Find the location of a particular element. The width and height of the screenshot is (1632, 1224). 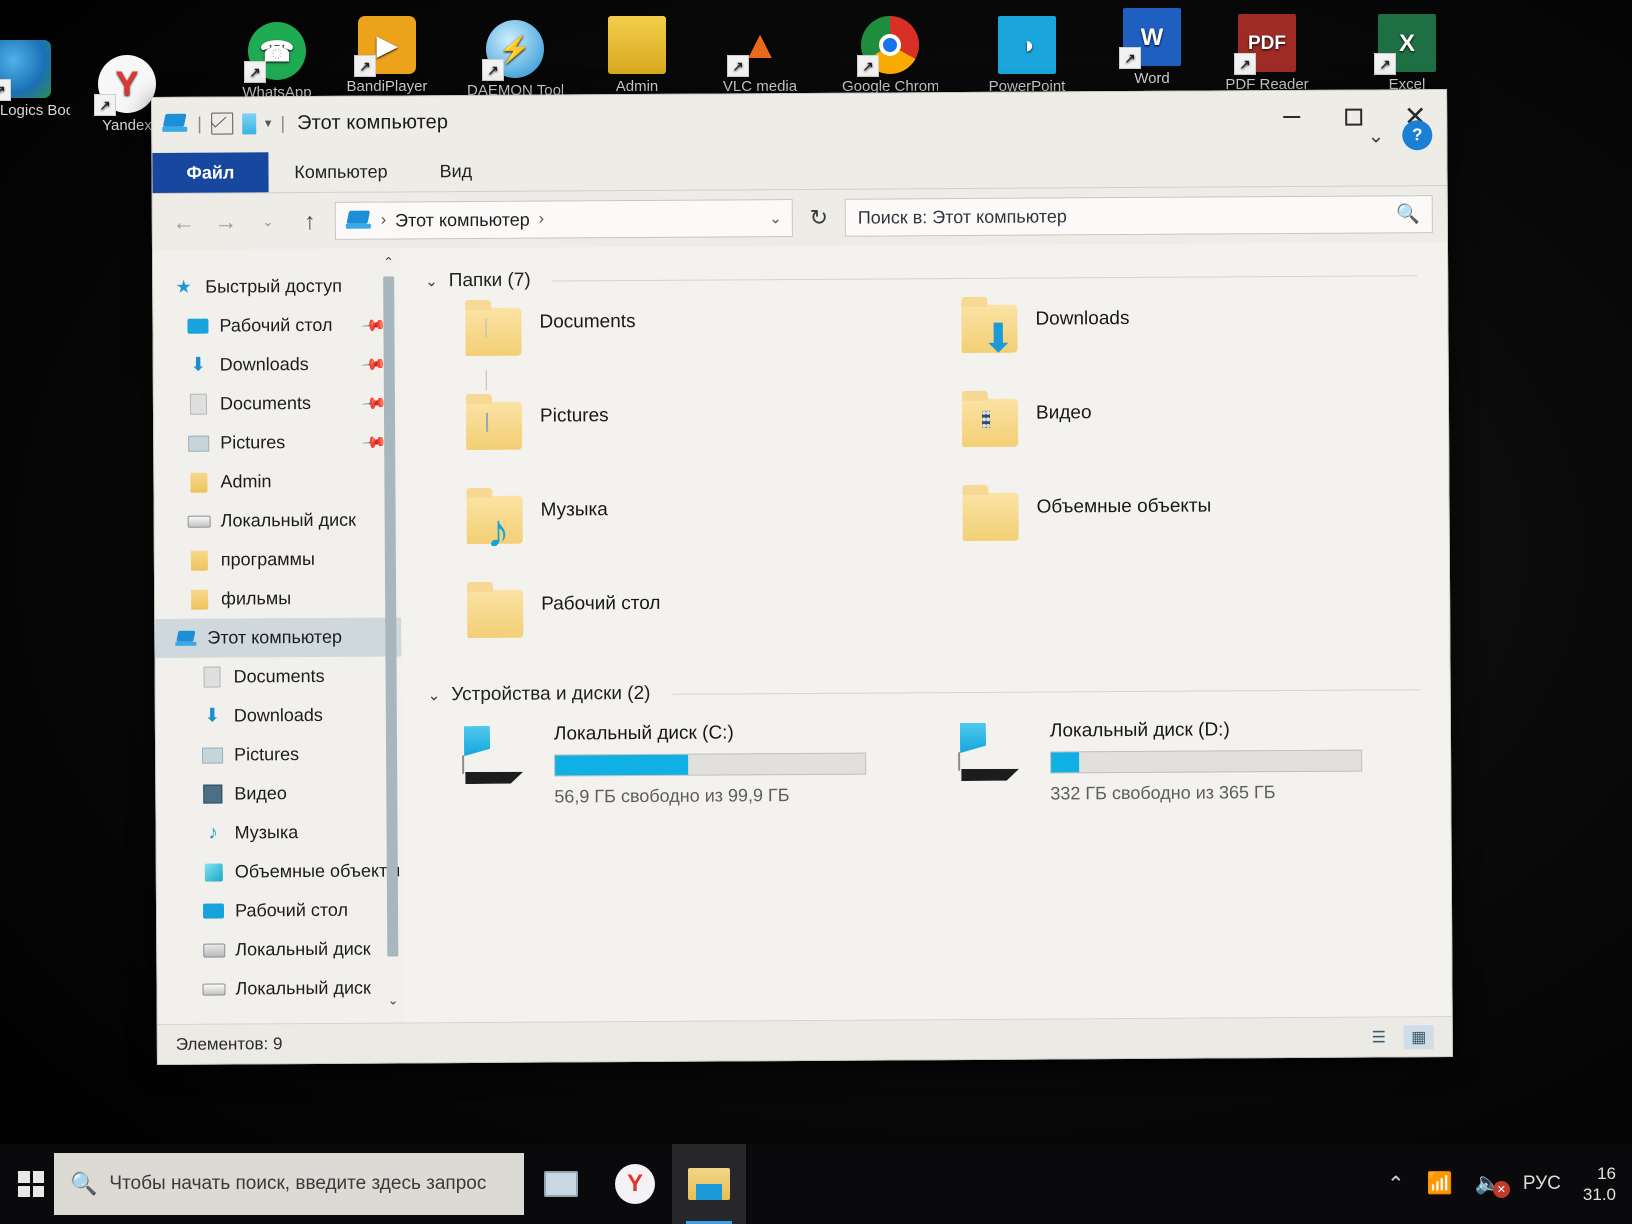

folders-group-title: Папки (7) is located at coordinates (489, 280).